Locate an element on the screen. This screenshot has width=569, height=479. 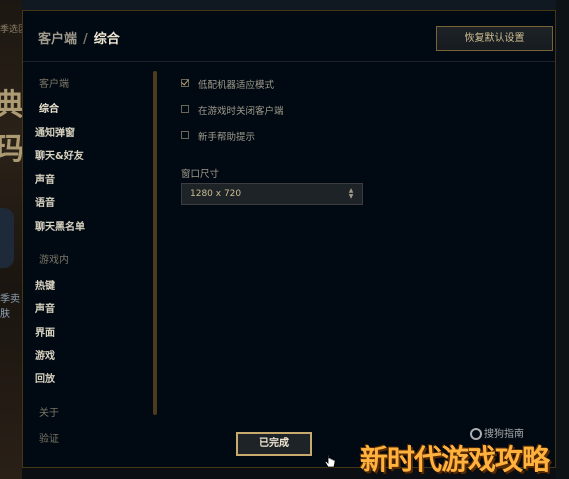
background-title-text: 典玛 is located at coordinates (12, 127).